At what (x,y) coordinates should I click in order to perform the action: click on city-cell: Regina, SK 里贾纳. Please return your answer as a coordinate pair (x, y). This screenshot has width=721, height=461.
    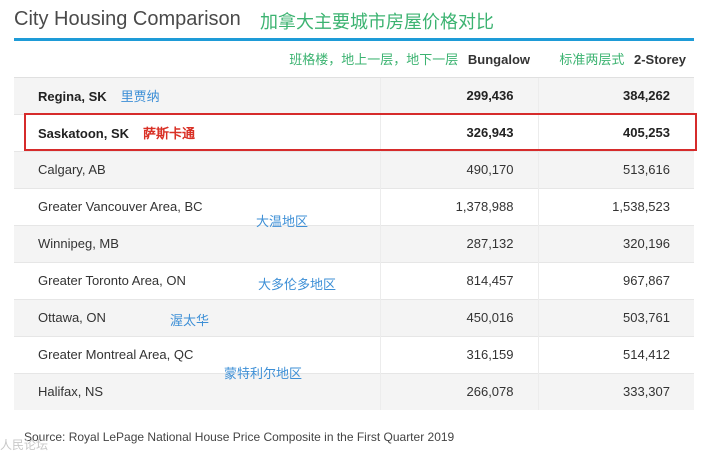
    Looking at the image, I should click on (197, 95).